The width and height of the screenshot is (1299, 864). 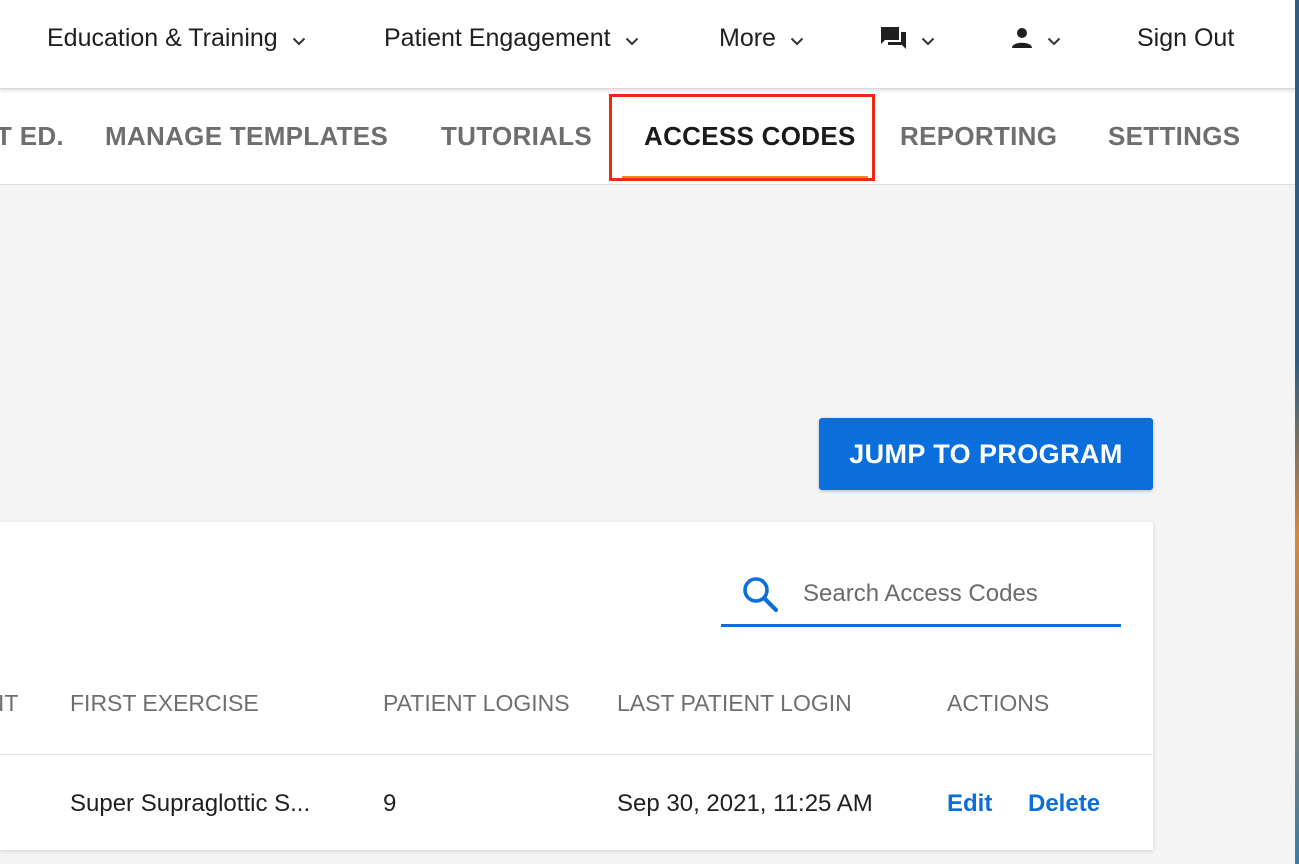 What do you see at coordinates (1174, 136) in the screenshot?
I see `tab-settings: SETTINGS` at bounding box center [1174, 136].